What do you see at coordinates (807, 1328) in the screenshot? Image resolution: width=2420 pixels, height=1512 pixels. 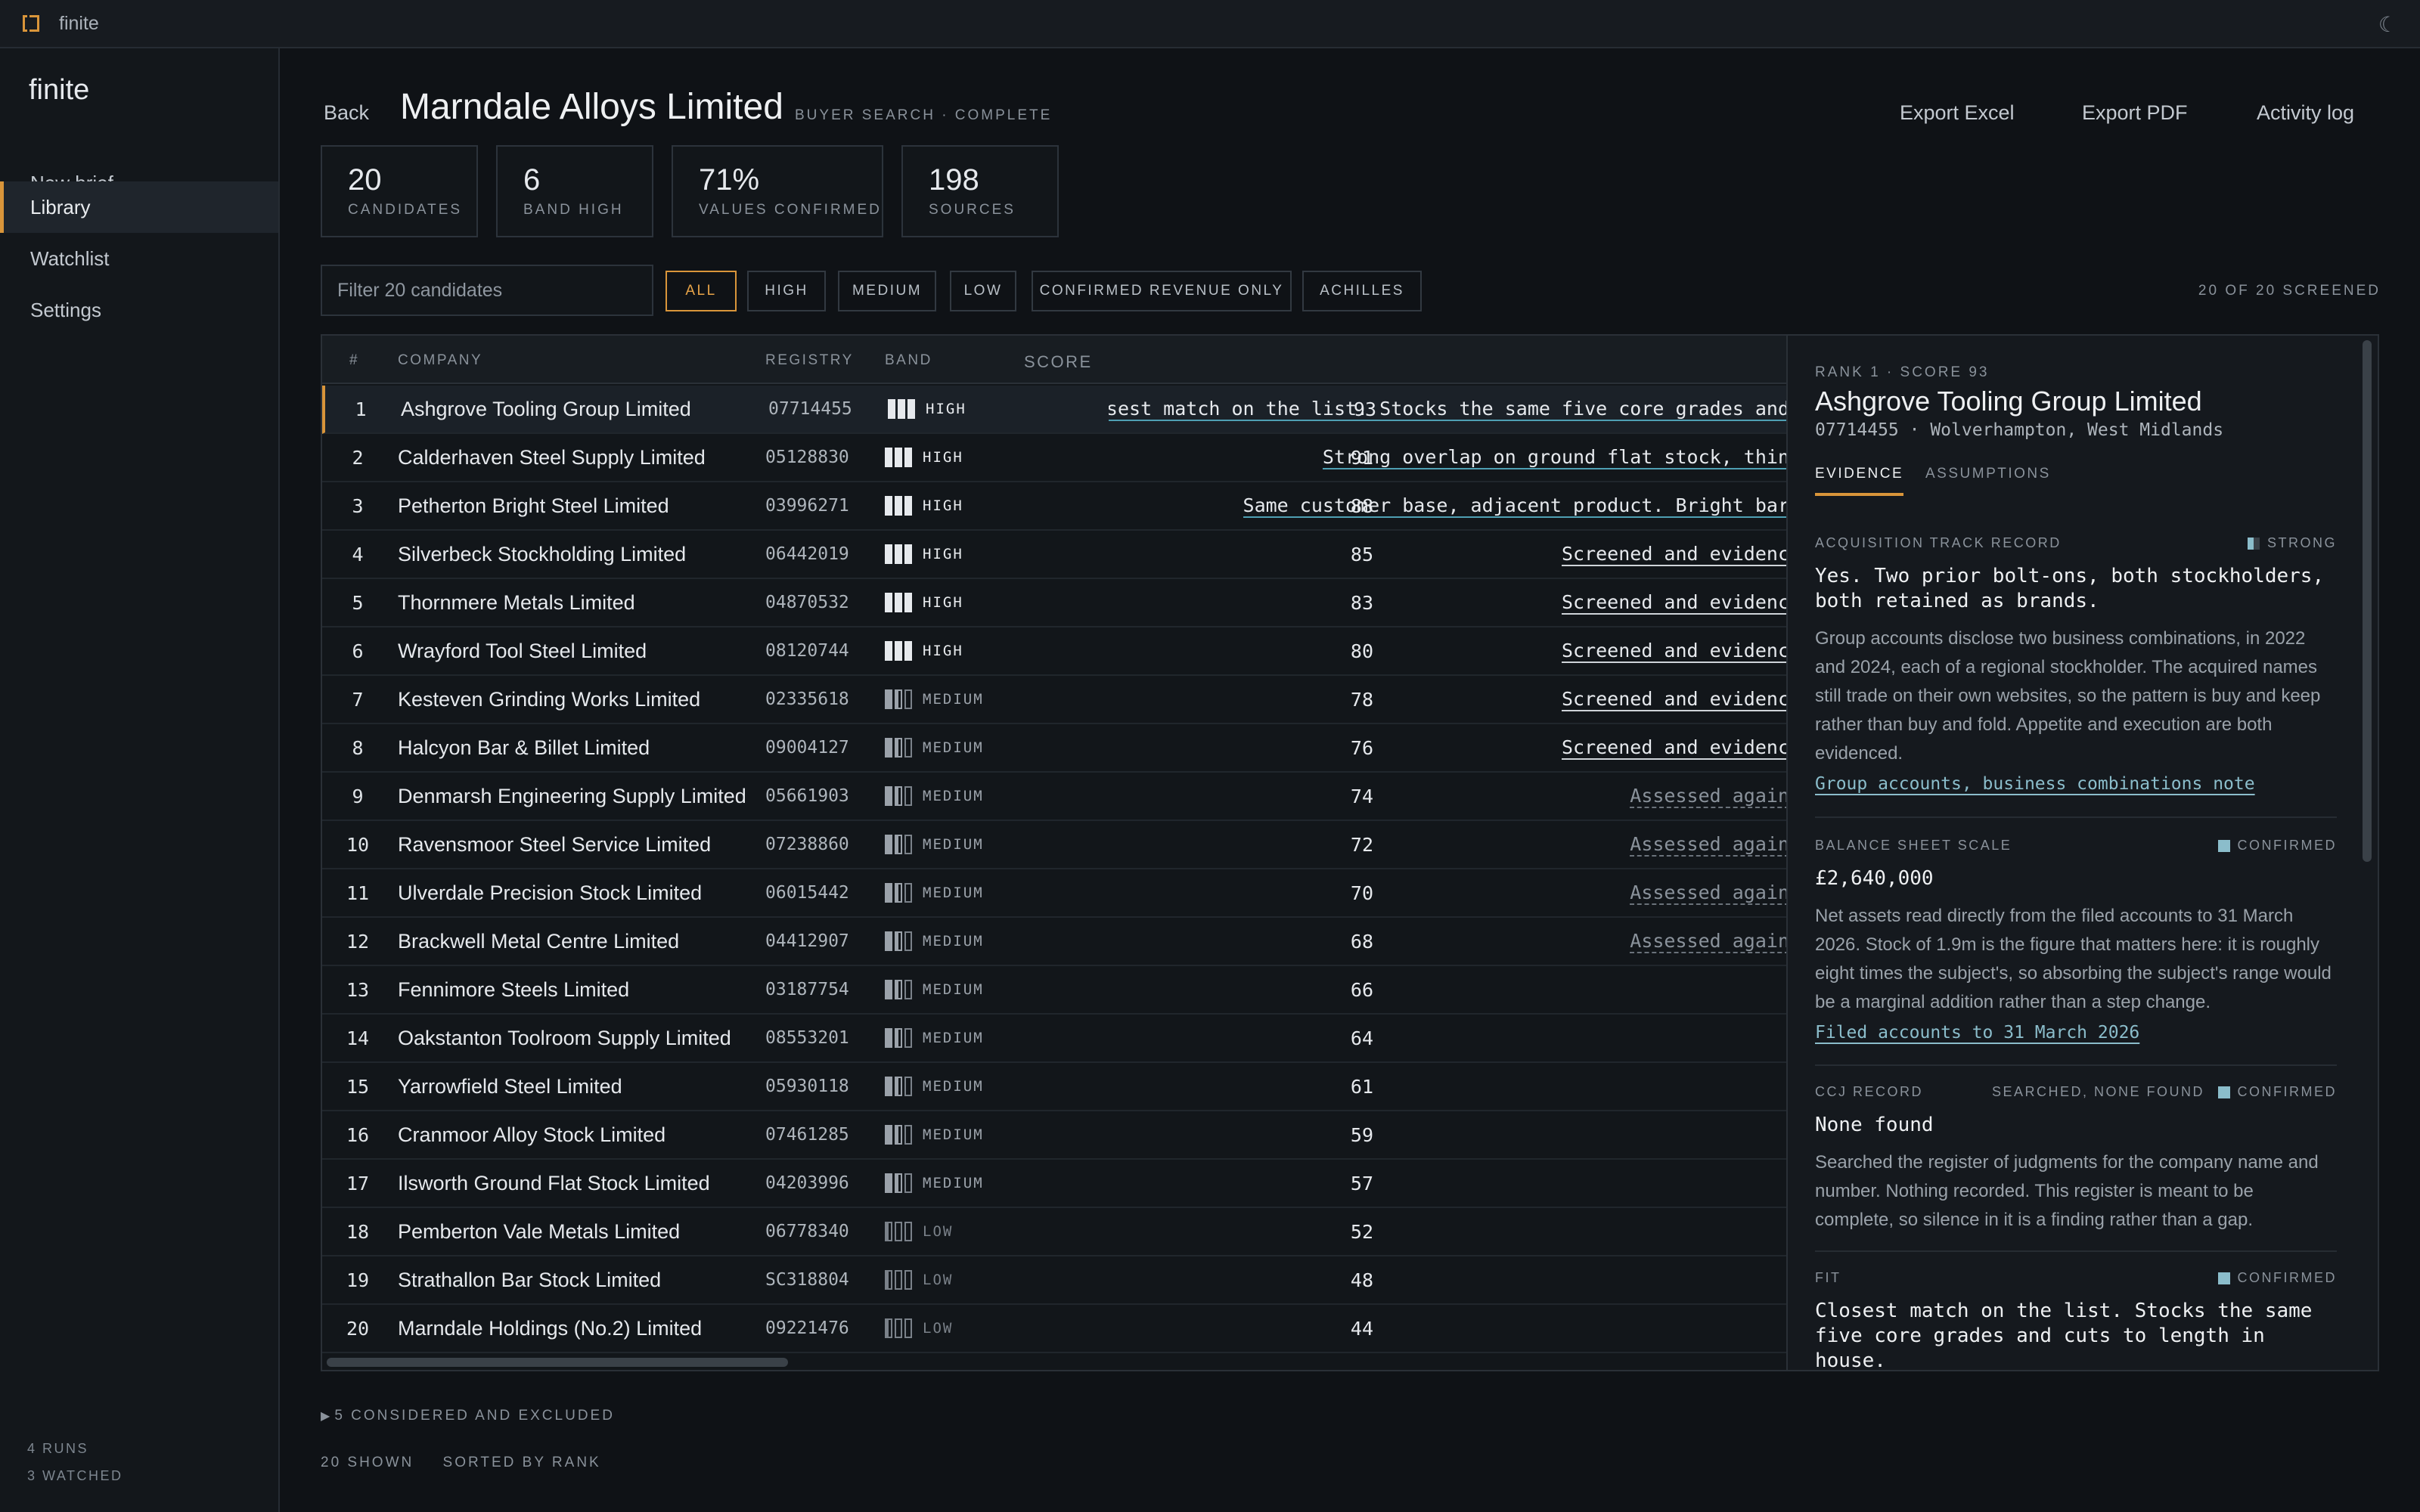 I see `row-registry: 09221476` at bounding box center [807, 1328].